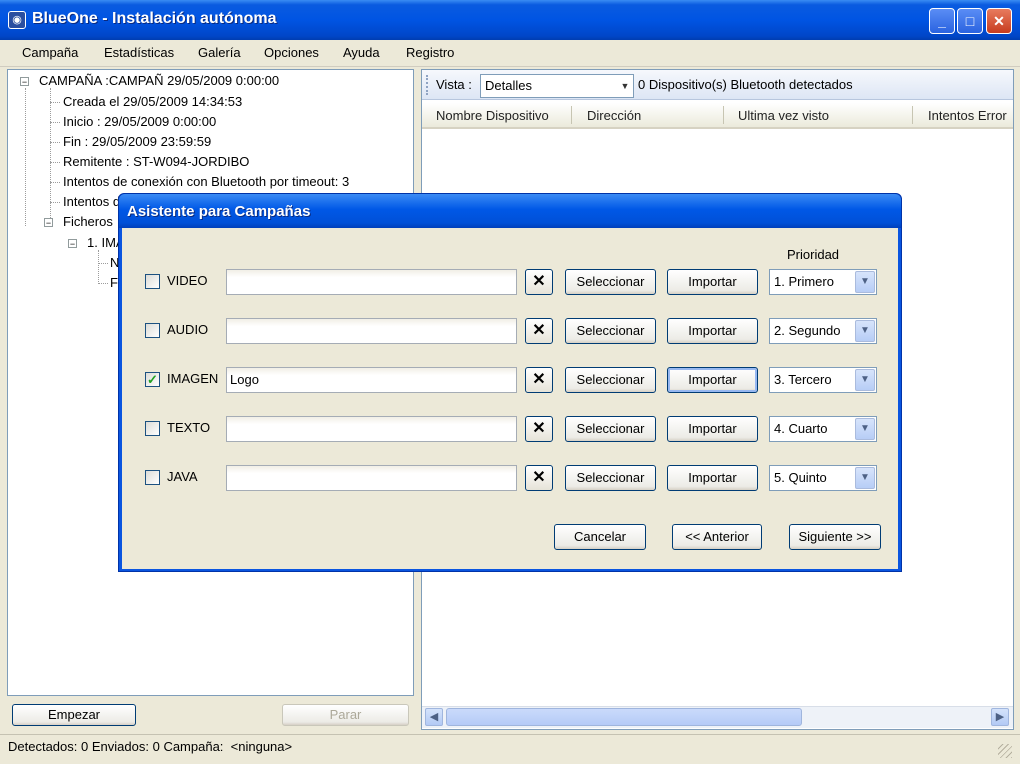 The height and width of the screenshot is (764, 1020). Describe the element at coordinates (712, 478) in the screenshot. I see `java-import-button: Importar` at that location.